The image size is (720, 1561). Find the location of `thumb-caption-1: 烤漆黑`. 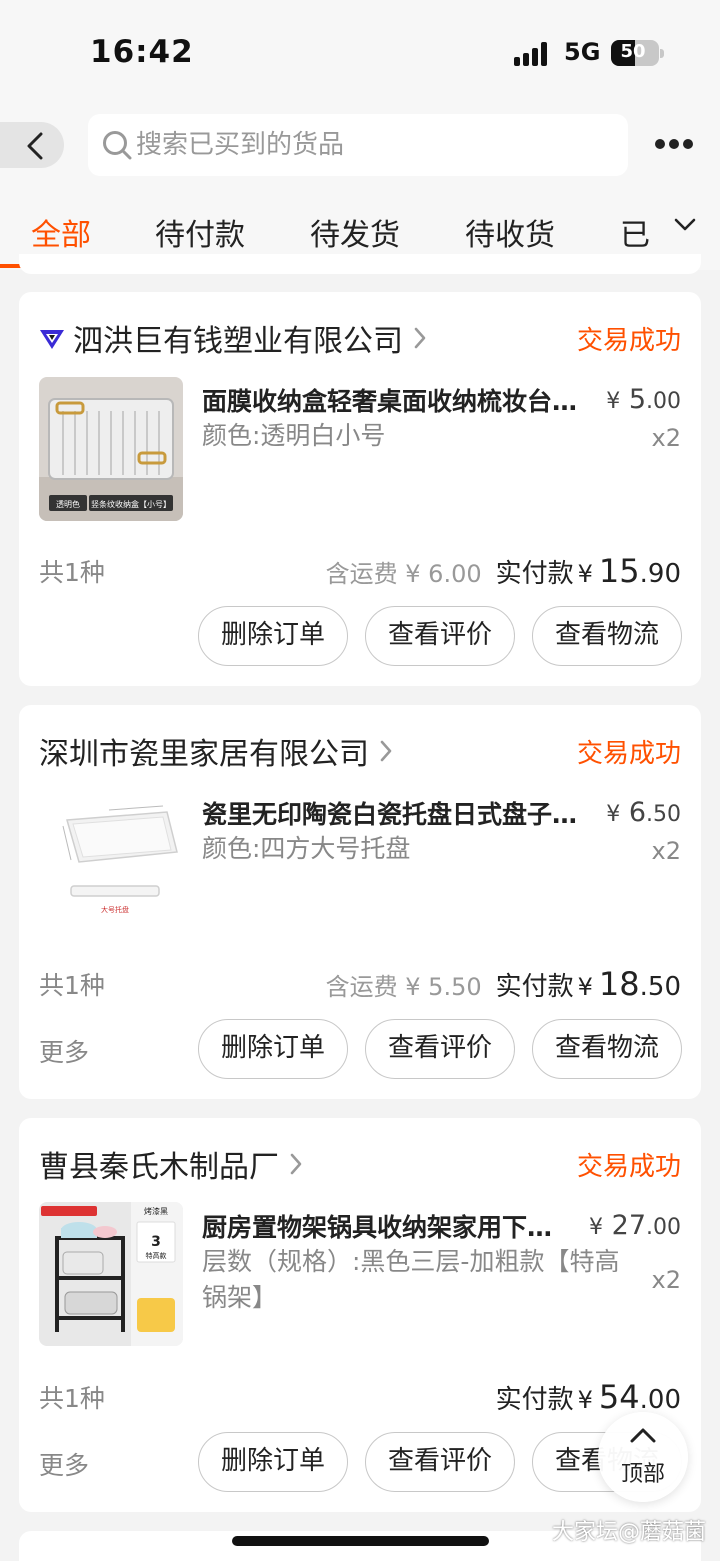

thumb-caption-1: 烤漆黑 is located at coordinates (156, 1211).